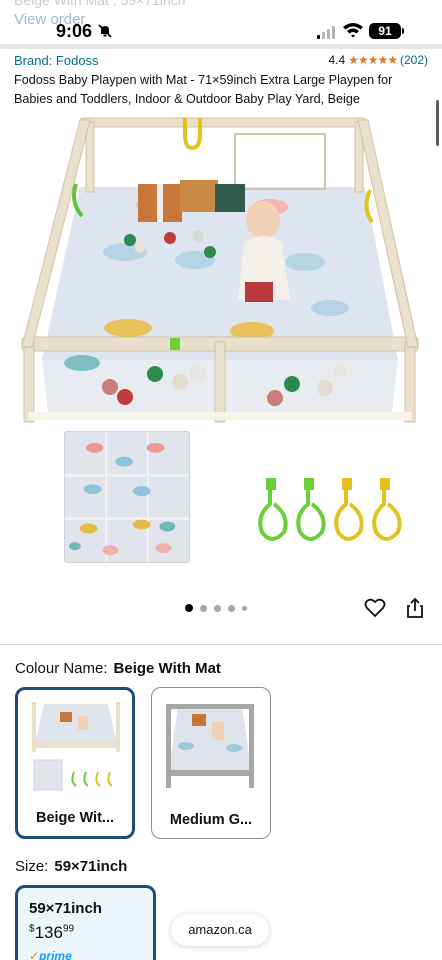 This screenshot has height=960, width=442. What do you see at coordinates (61, 668) in the screenshot?
I see `colour-label: Colour Name:` at bounding box center [61, 668].